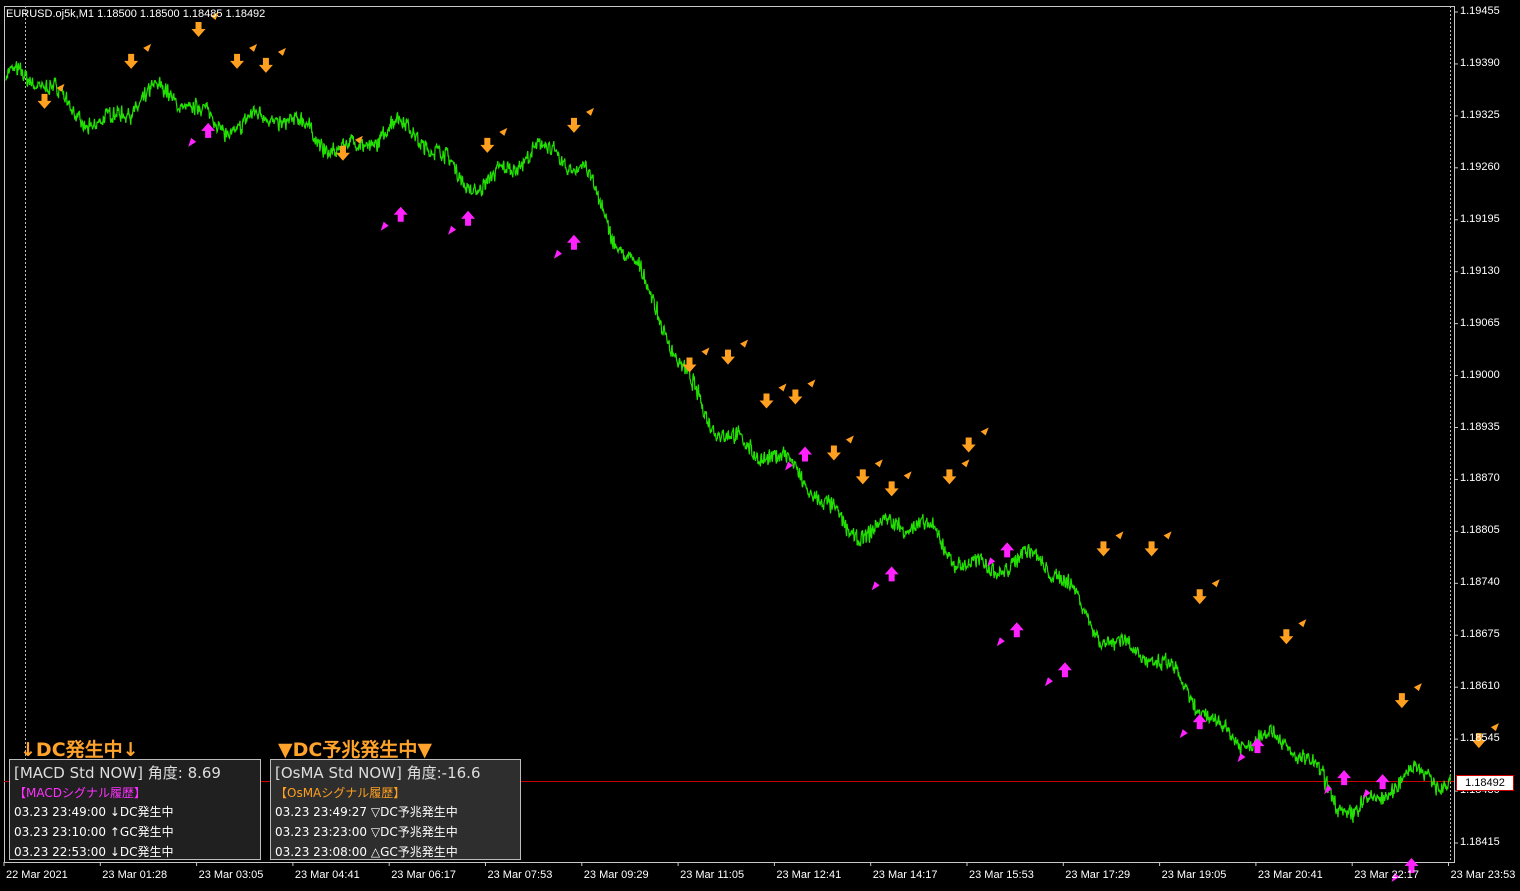 The image size is (1520, 891). What do you see at coordinates (117, 773) in the screenshot?
I see `macd-panel-title: [MACD Std NOW] 角度: 8.69` at bounding box center [117, 773].